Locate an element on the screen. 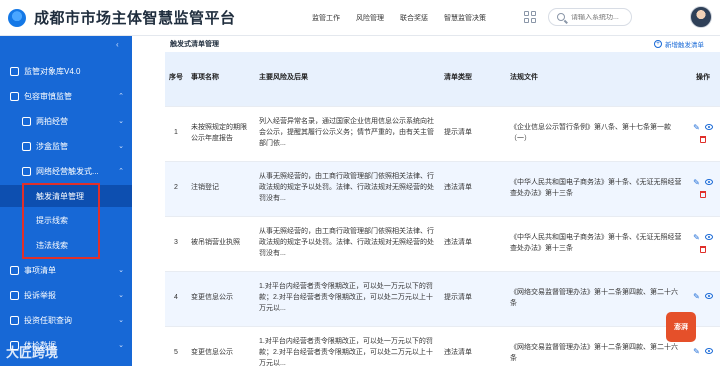  folder-icon is located at coordinates (14, 96).